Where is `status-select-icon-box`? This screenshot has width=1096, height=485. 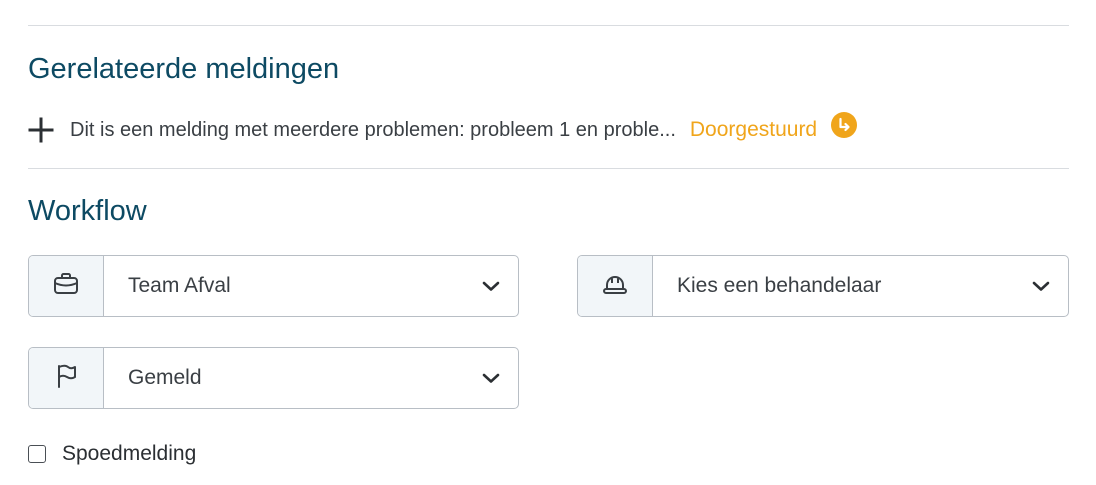 status-select-icon-box is located at coordinates (66, 378).